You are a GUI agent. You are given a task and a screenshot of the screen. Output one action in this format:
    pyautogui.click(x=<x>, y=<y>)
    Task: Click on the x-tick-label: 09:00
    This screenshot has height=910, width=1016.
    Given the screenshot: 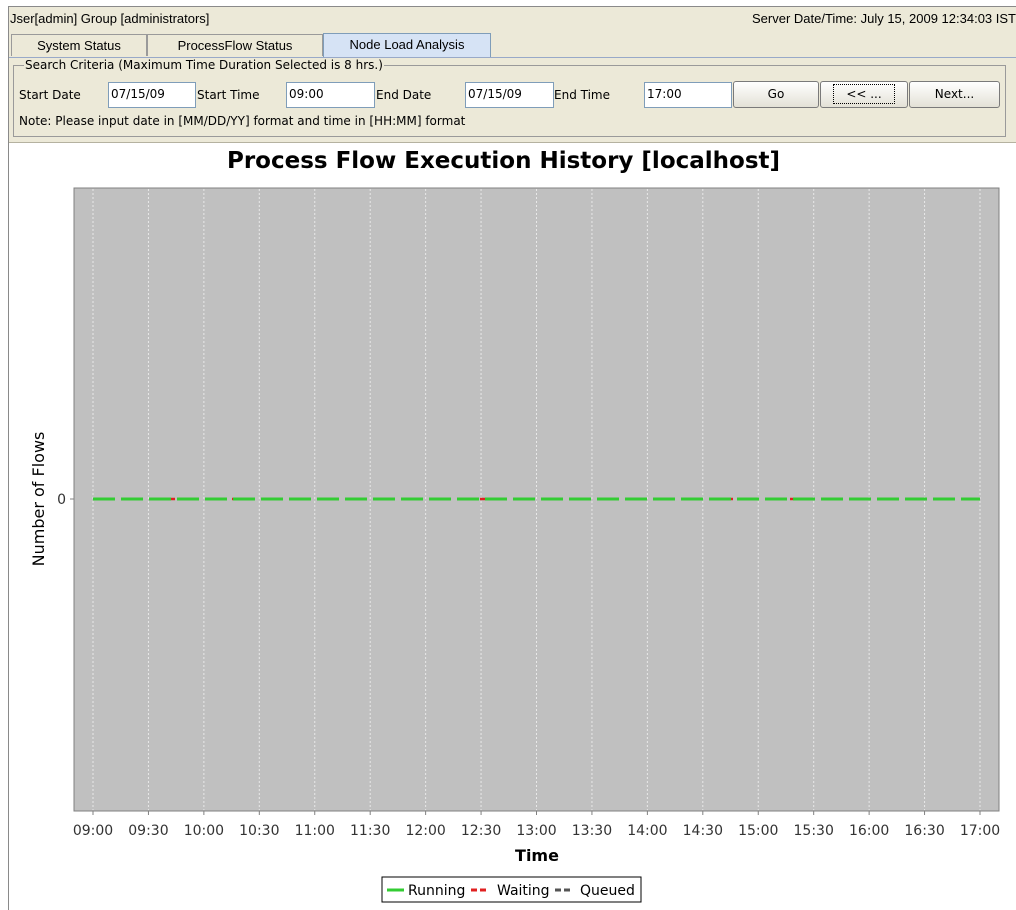 What is the action you would take?
    pyautogui.click(x=93, y=831)
    